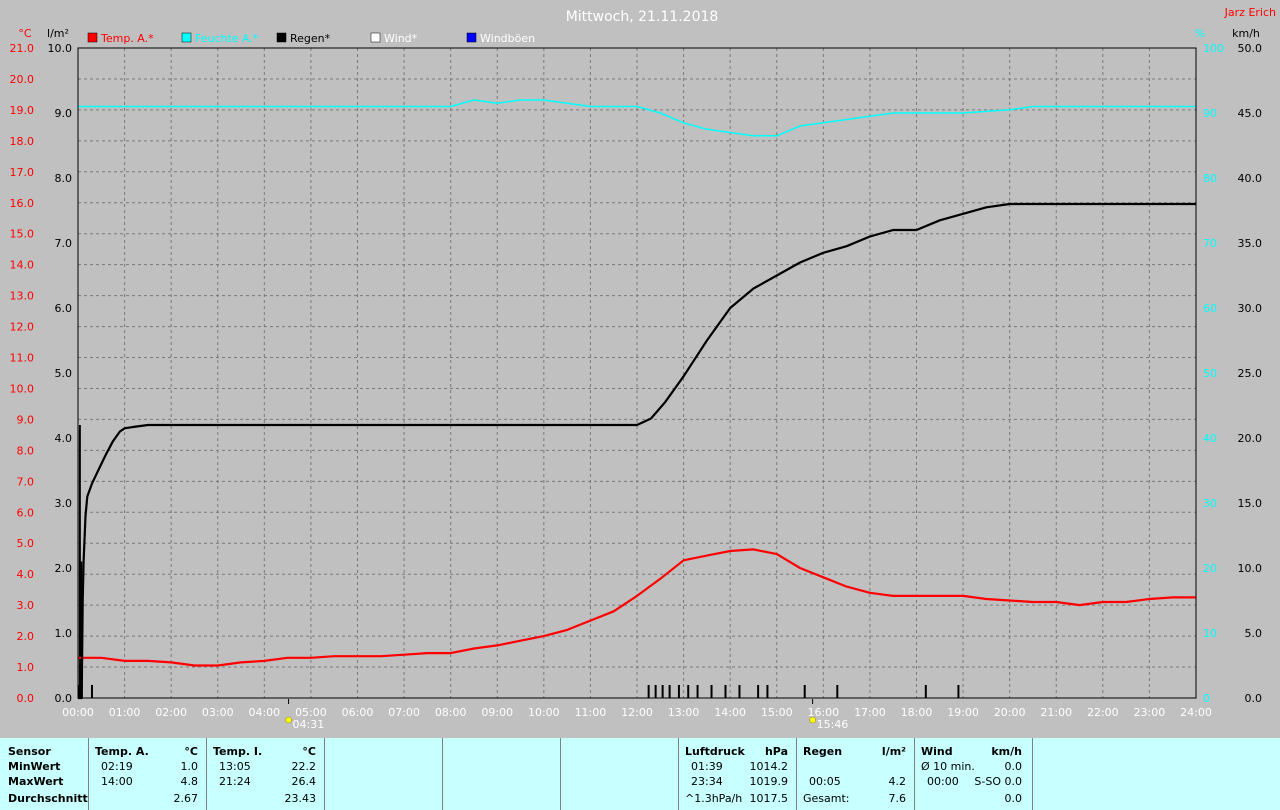 The image size is (1280, 810). I want to click on time-tick-label: 04:00, so click(264, 712).